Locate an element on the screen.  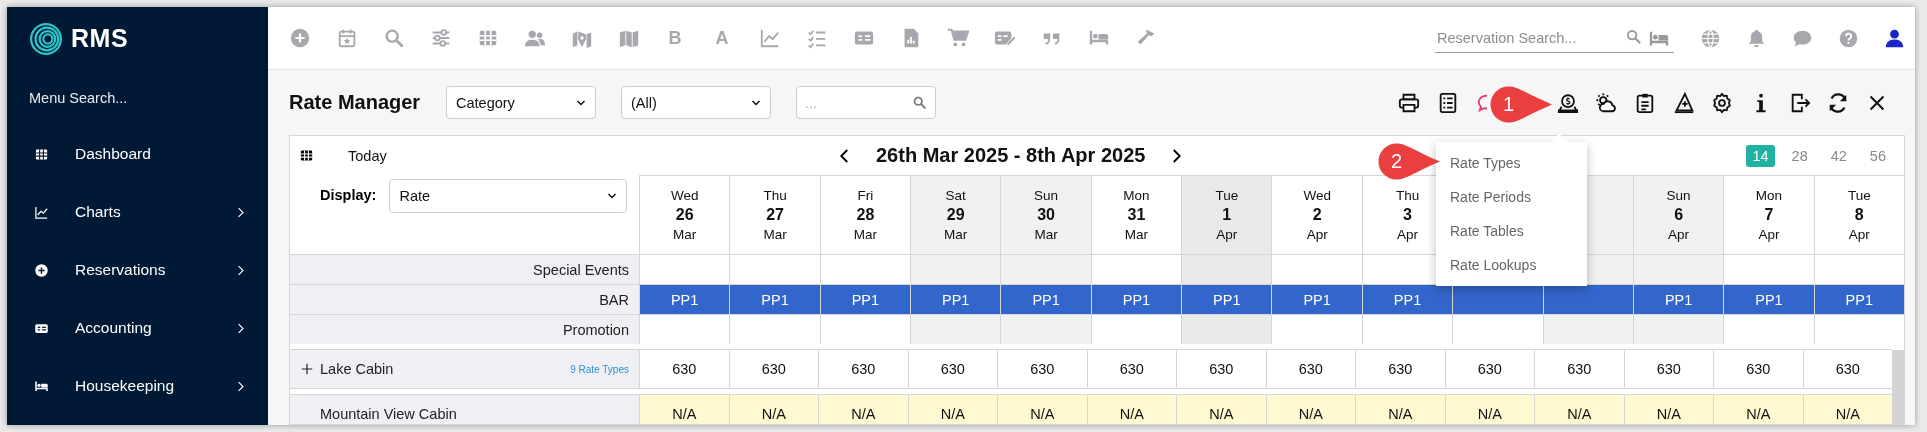
date-number: 26 is located at coordinates (684, 215).